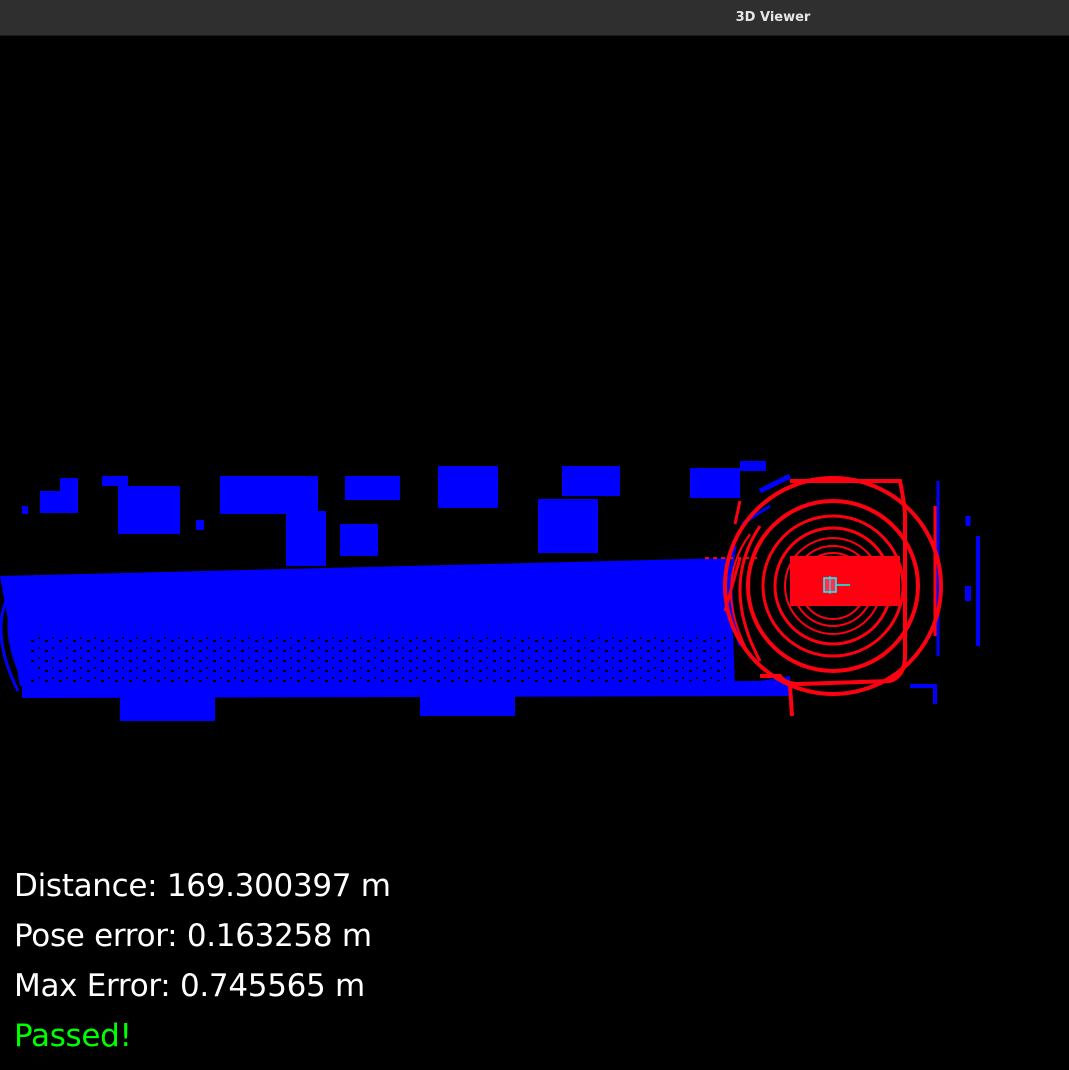 The image size is (1069, 1070). What do you see at coordinates (824, 596) in the screenshot?
I see `scan-point-cloud` at bounding box center [824, 596].